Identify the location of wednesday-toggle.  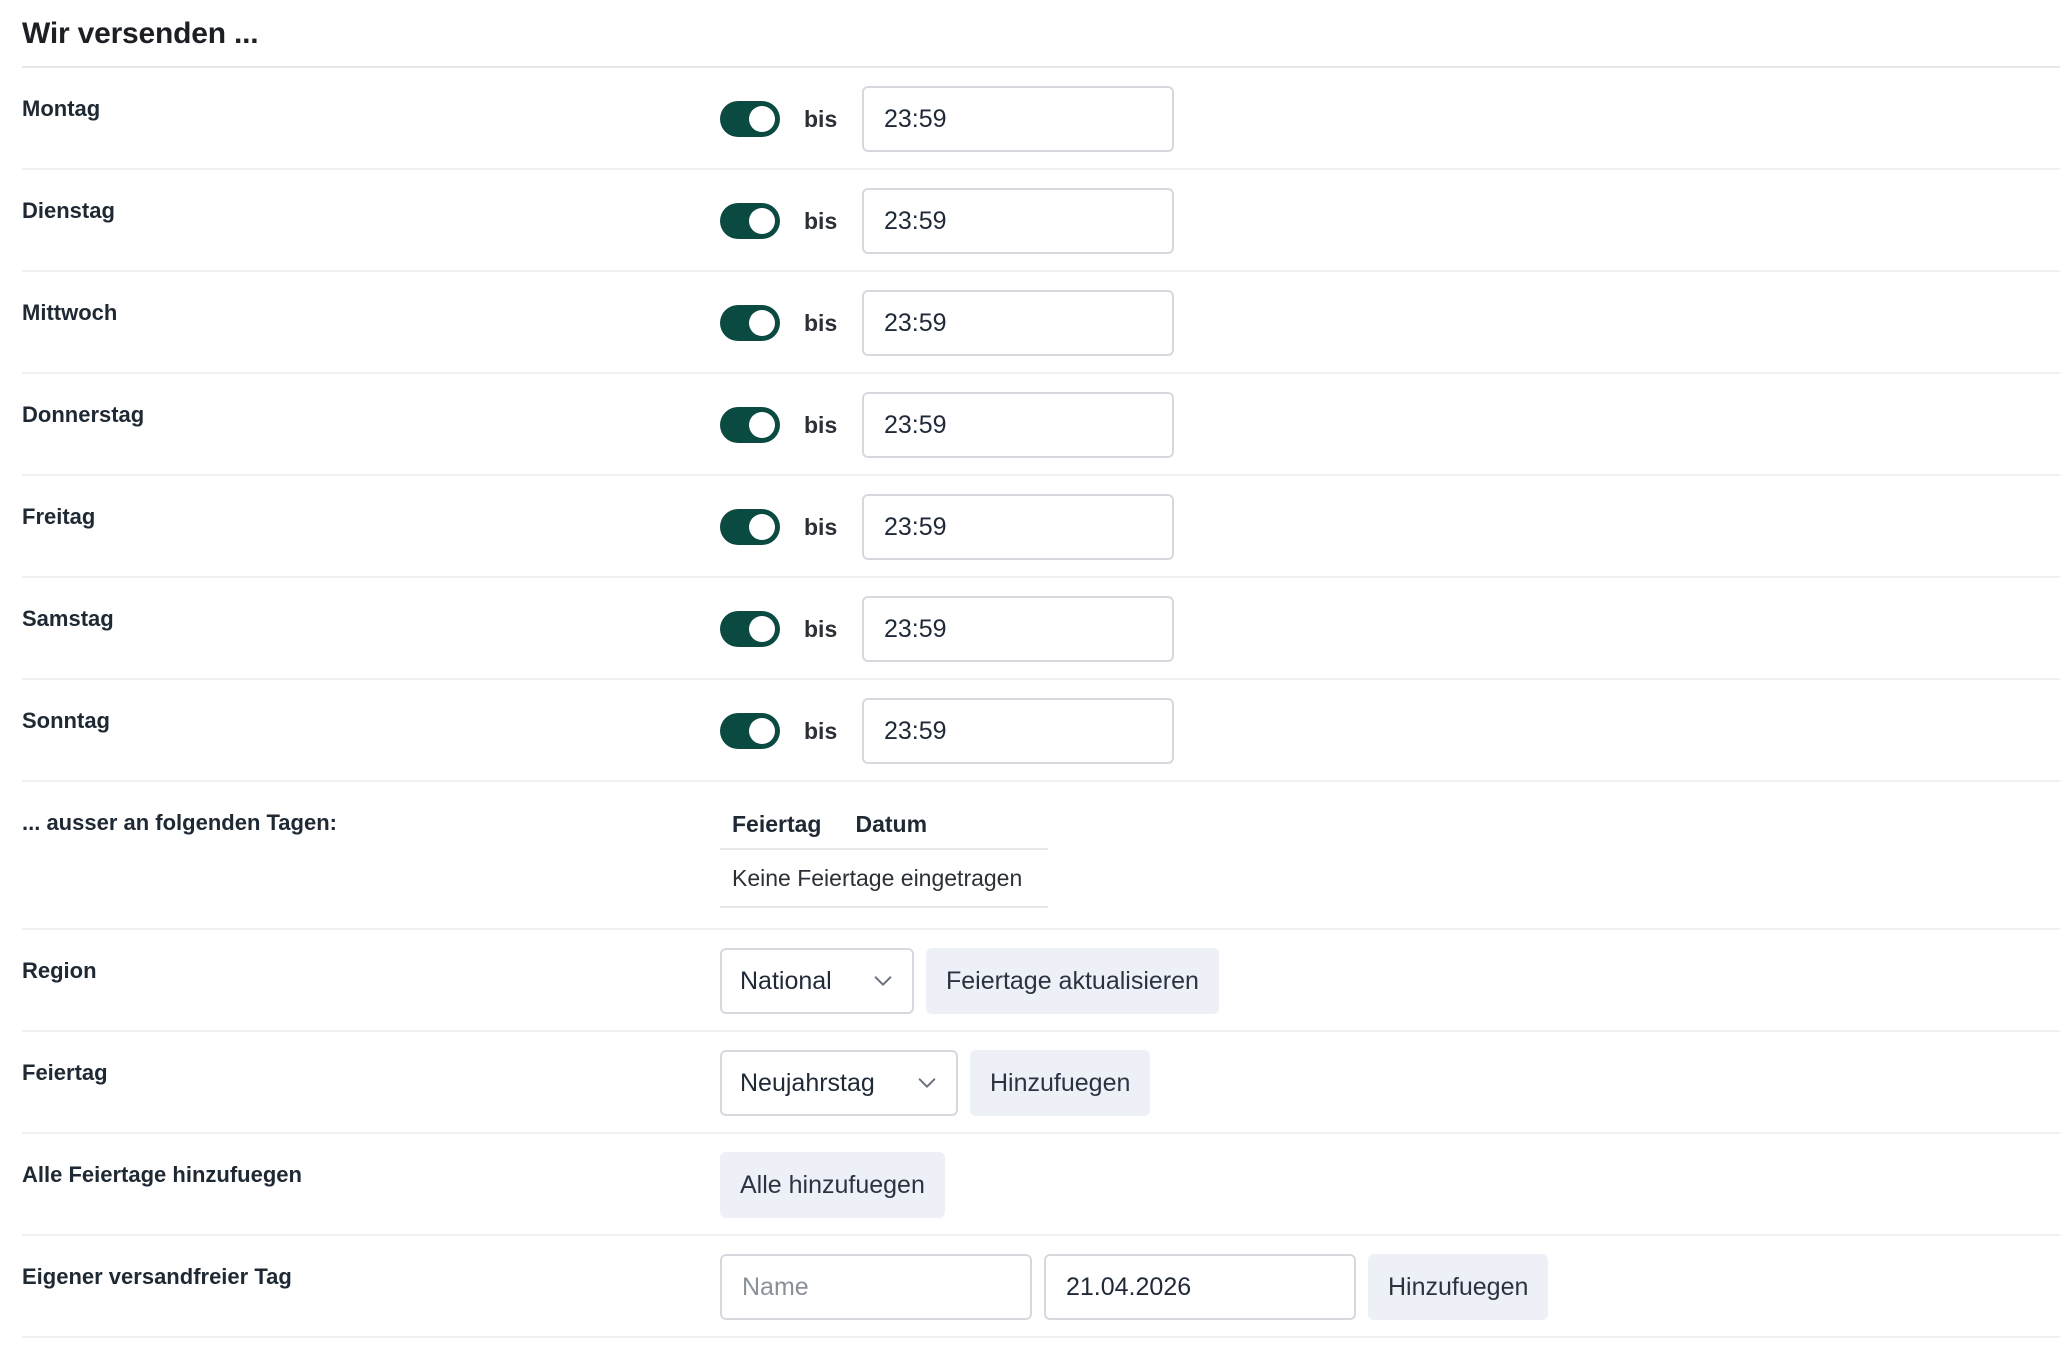
(750, 323).